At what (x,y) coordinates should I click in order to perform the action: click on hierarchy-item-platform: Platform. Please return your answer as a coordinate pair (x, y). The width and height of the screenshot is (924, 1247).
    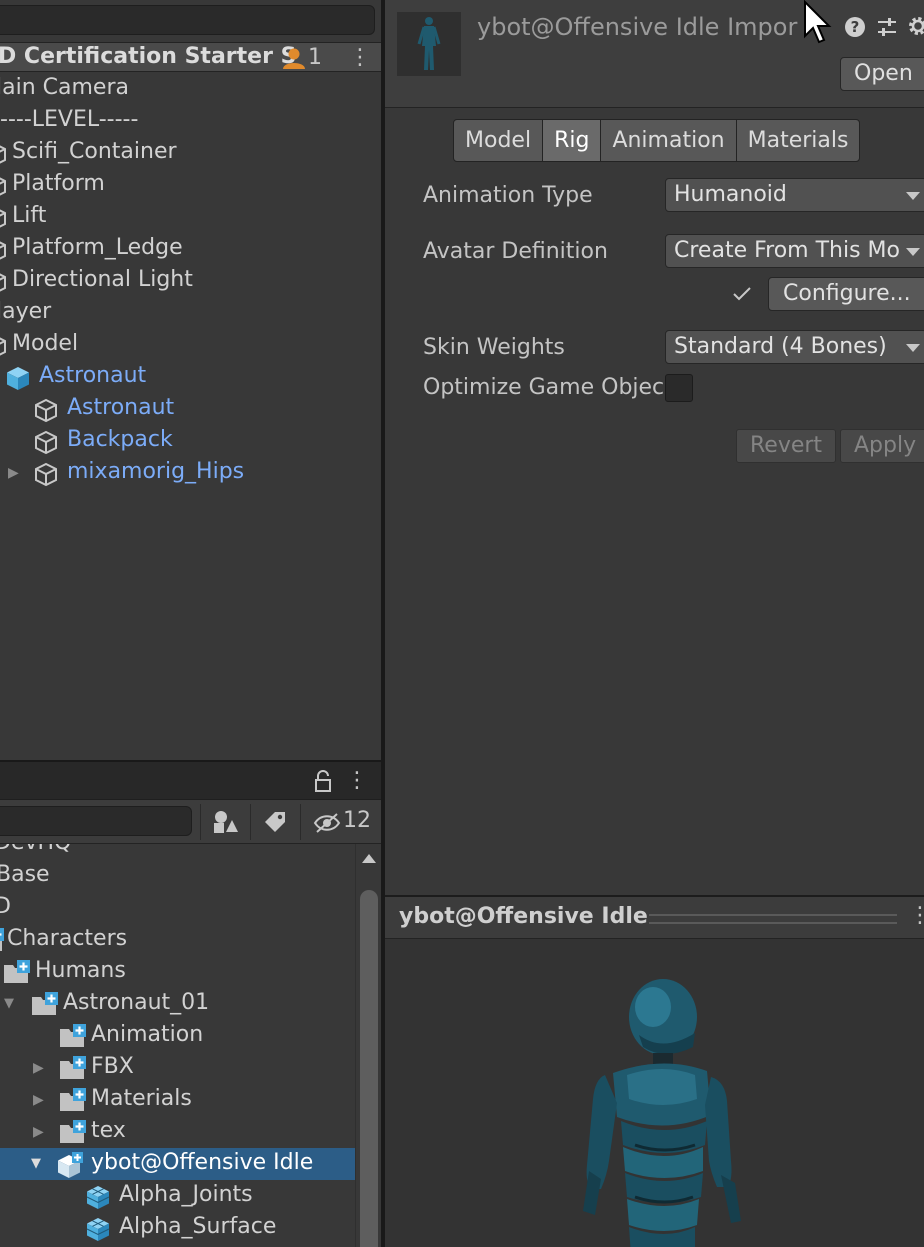
    Looking at the image, I should click on (190, 185).